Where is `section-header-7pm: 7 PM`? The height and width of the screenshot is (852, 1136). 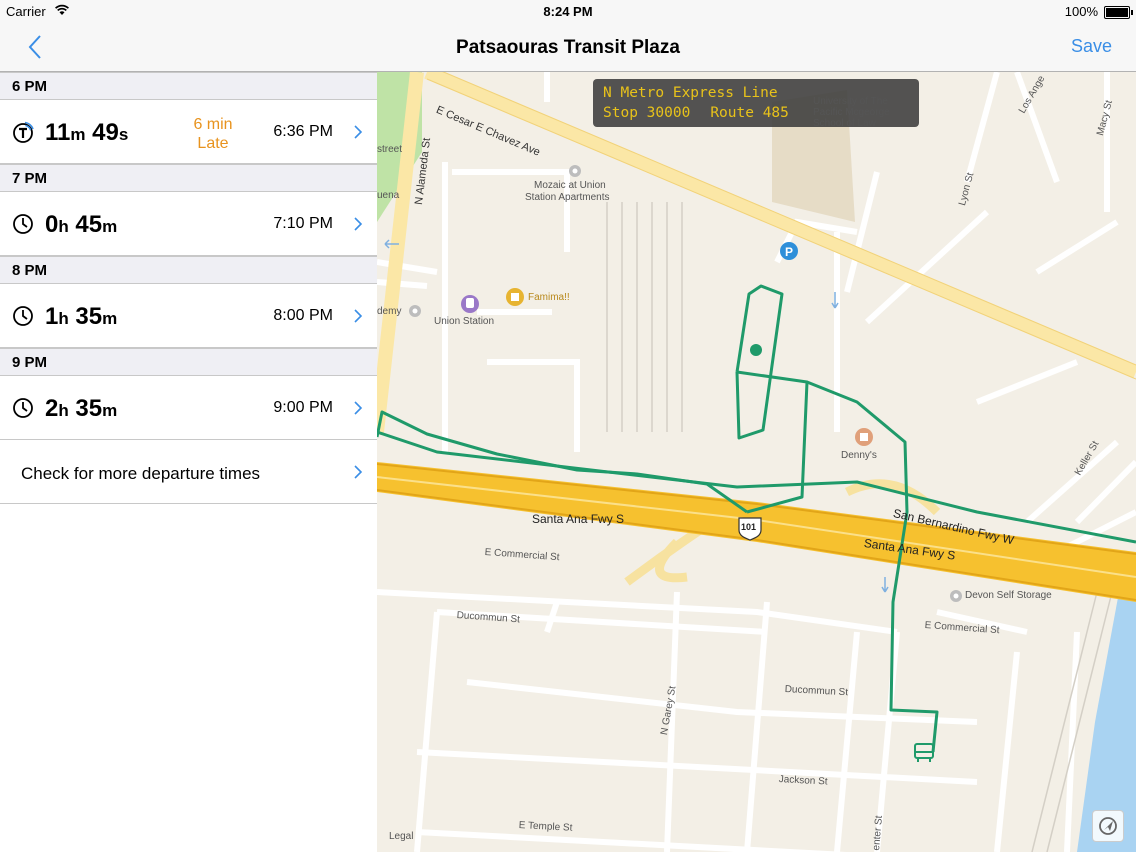 section-header-7pm: 7 PM is located at coordinates (188, 178).